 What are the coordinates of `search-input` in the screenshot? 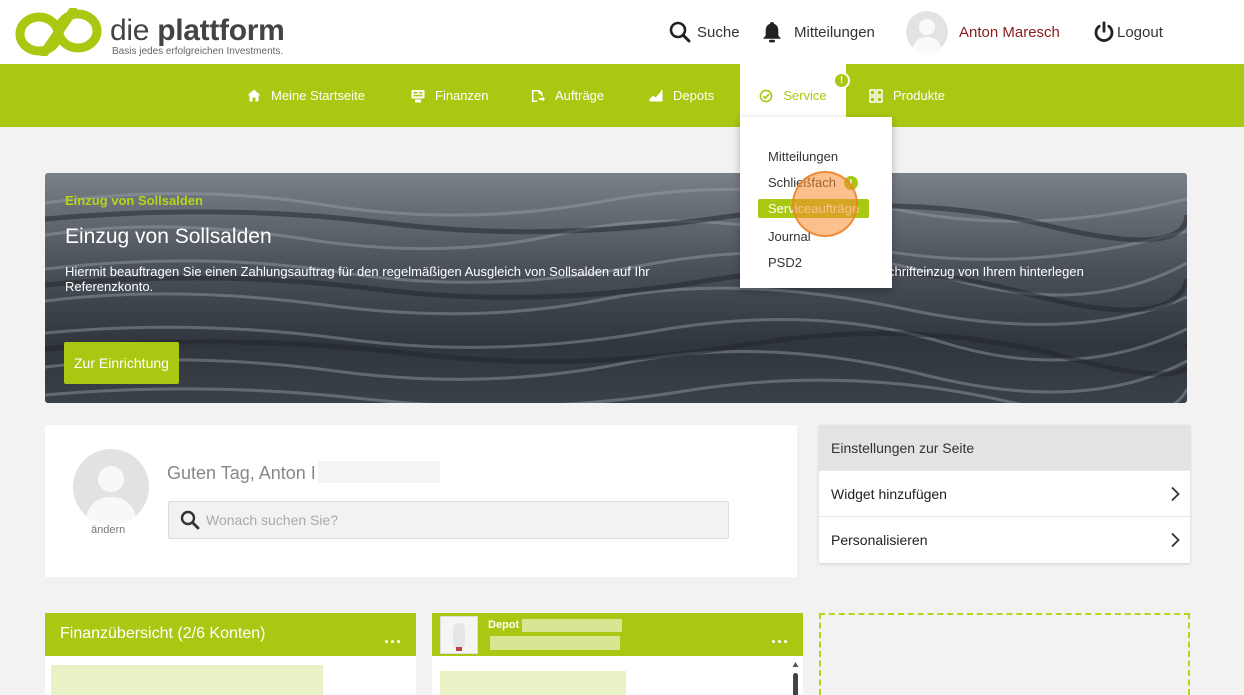 It's located at (456, 520).